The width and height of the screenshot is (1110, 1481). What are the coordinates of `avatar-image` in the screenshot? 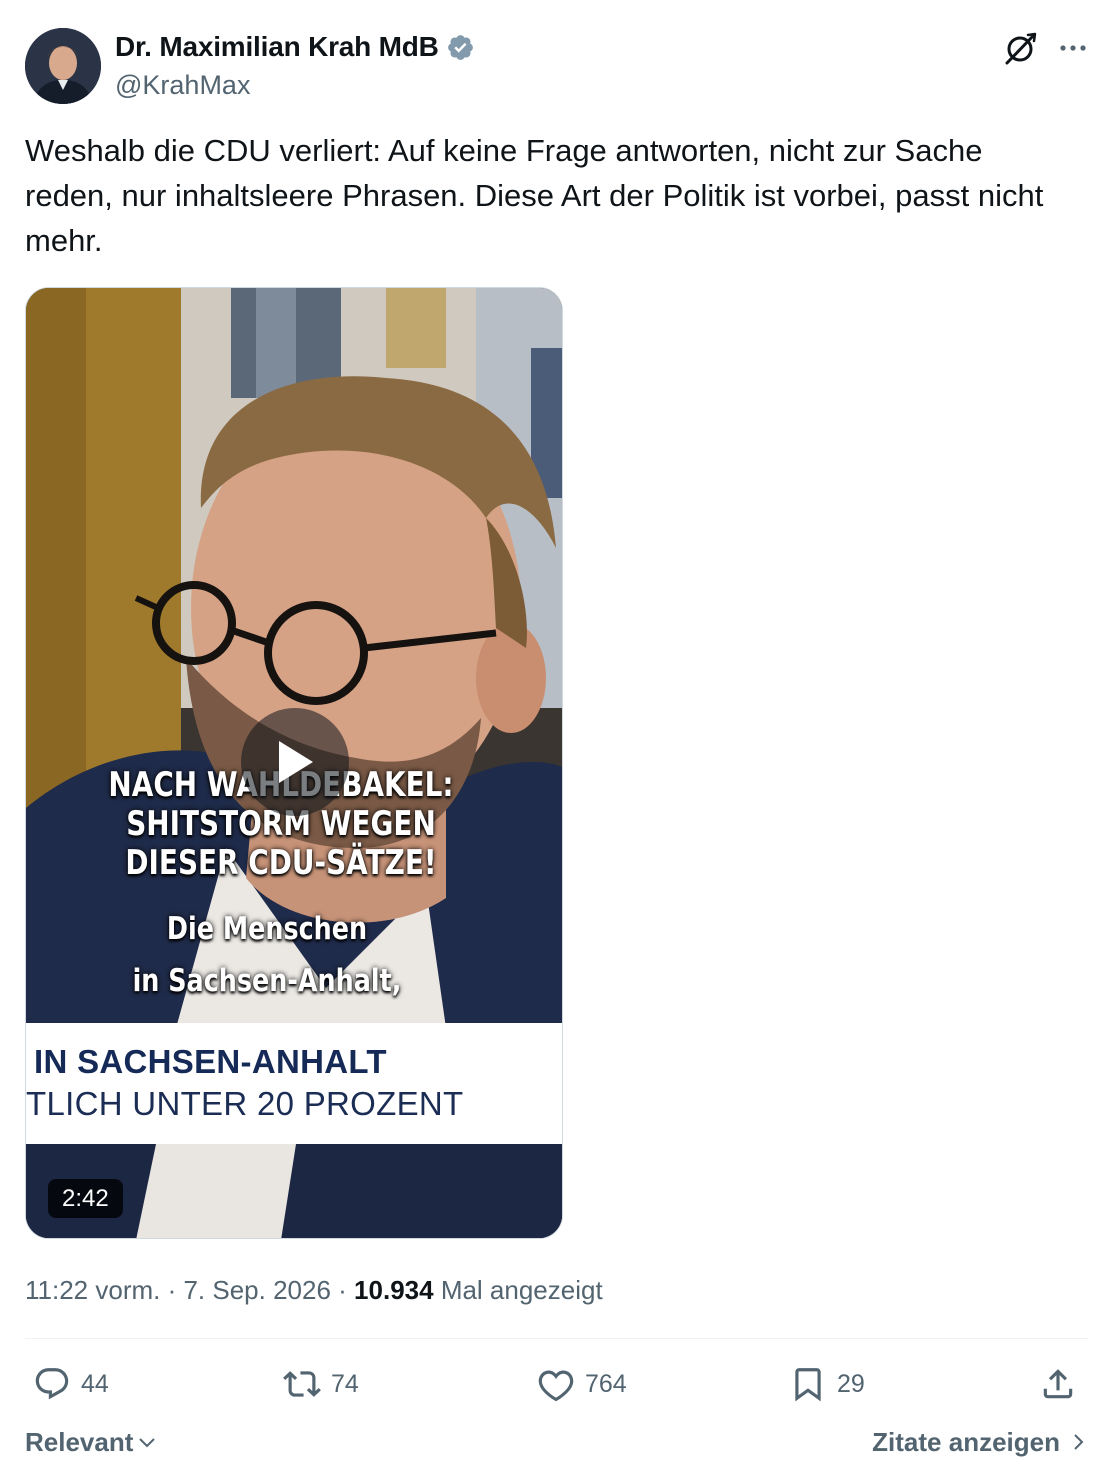 It's located at (63, 66).